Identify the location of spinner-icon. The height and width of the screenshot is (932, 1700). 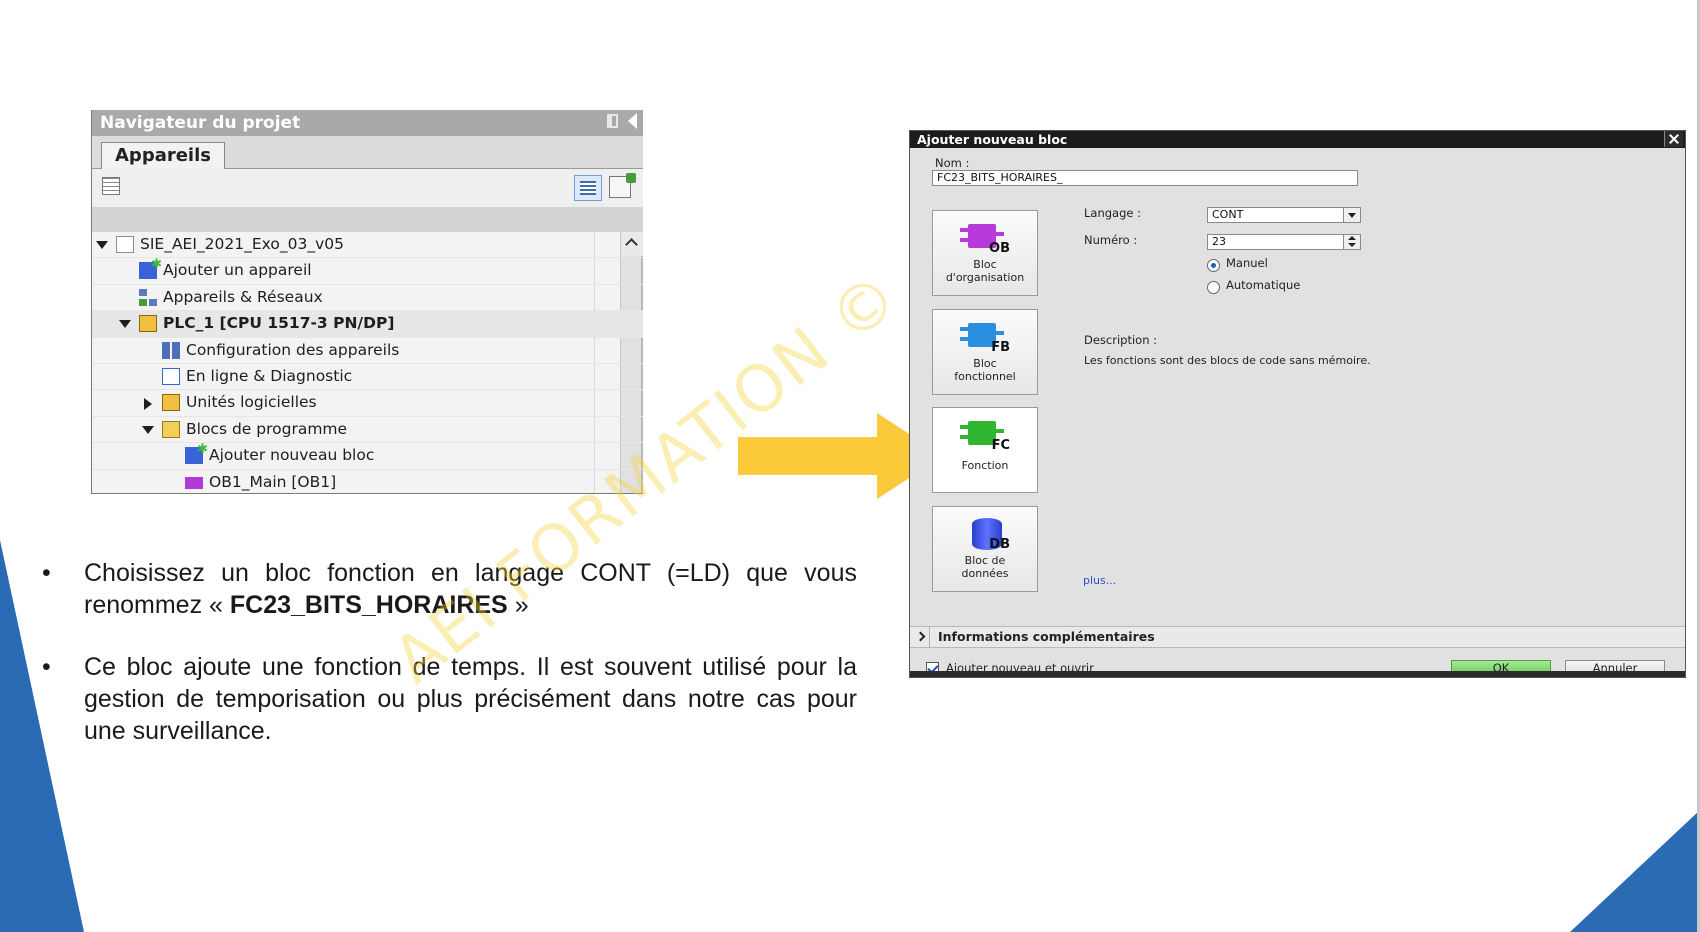
(1351, 242).